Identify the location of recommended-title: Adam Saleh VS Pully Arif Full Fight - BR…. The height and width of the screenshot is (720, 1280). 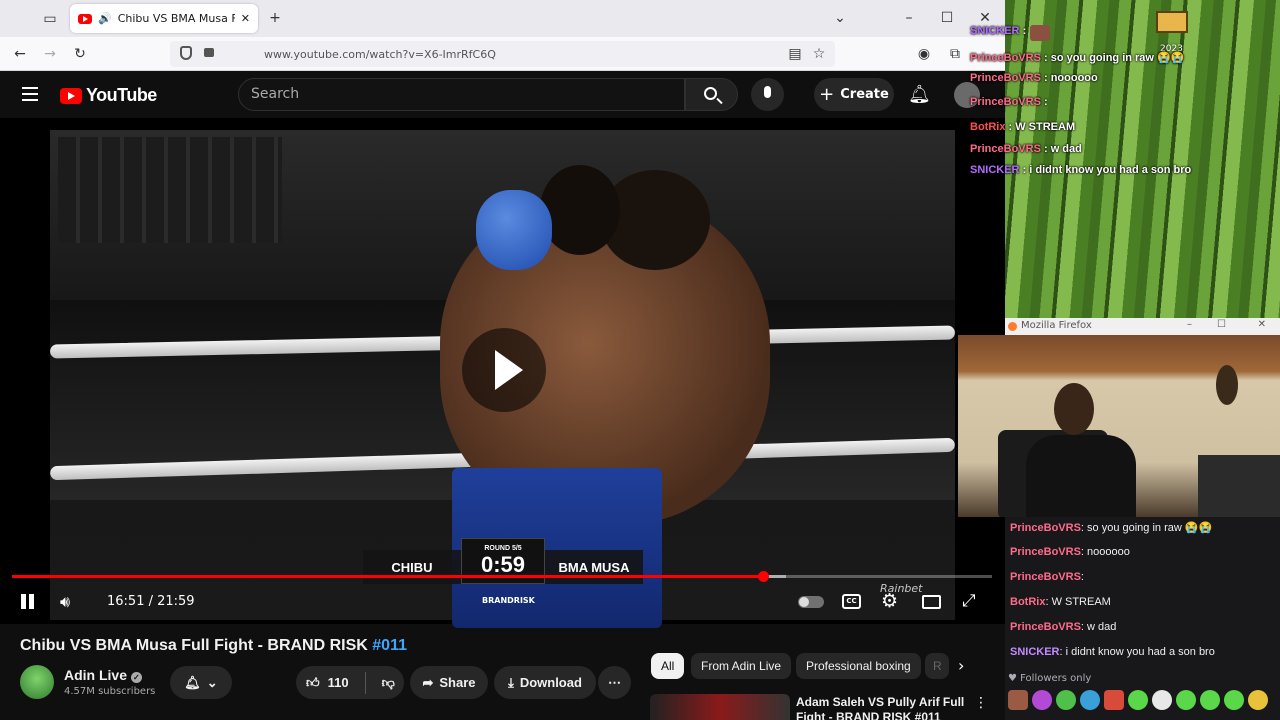
(880, 707).